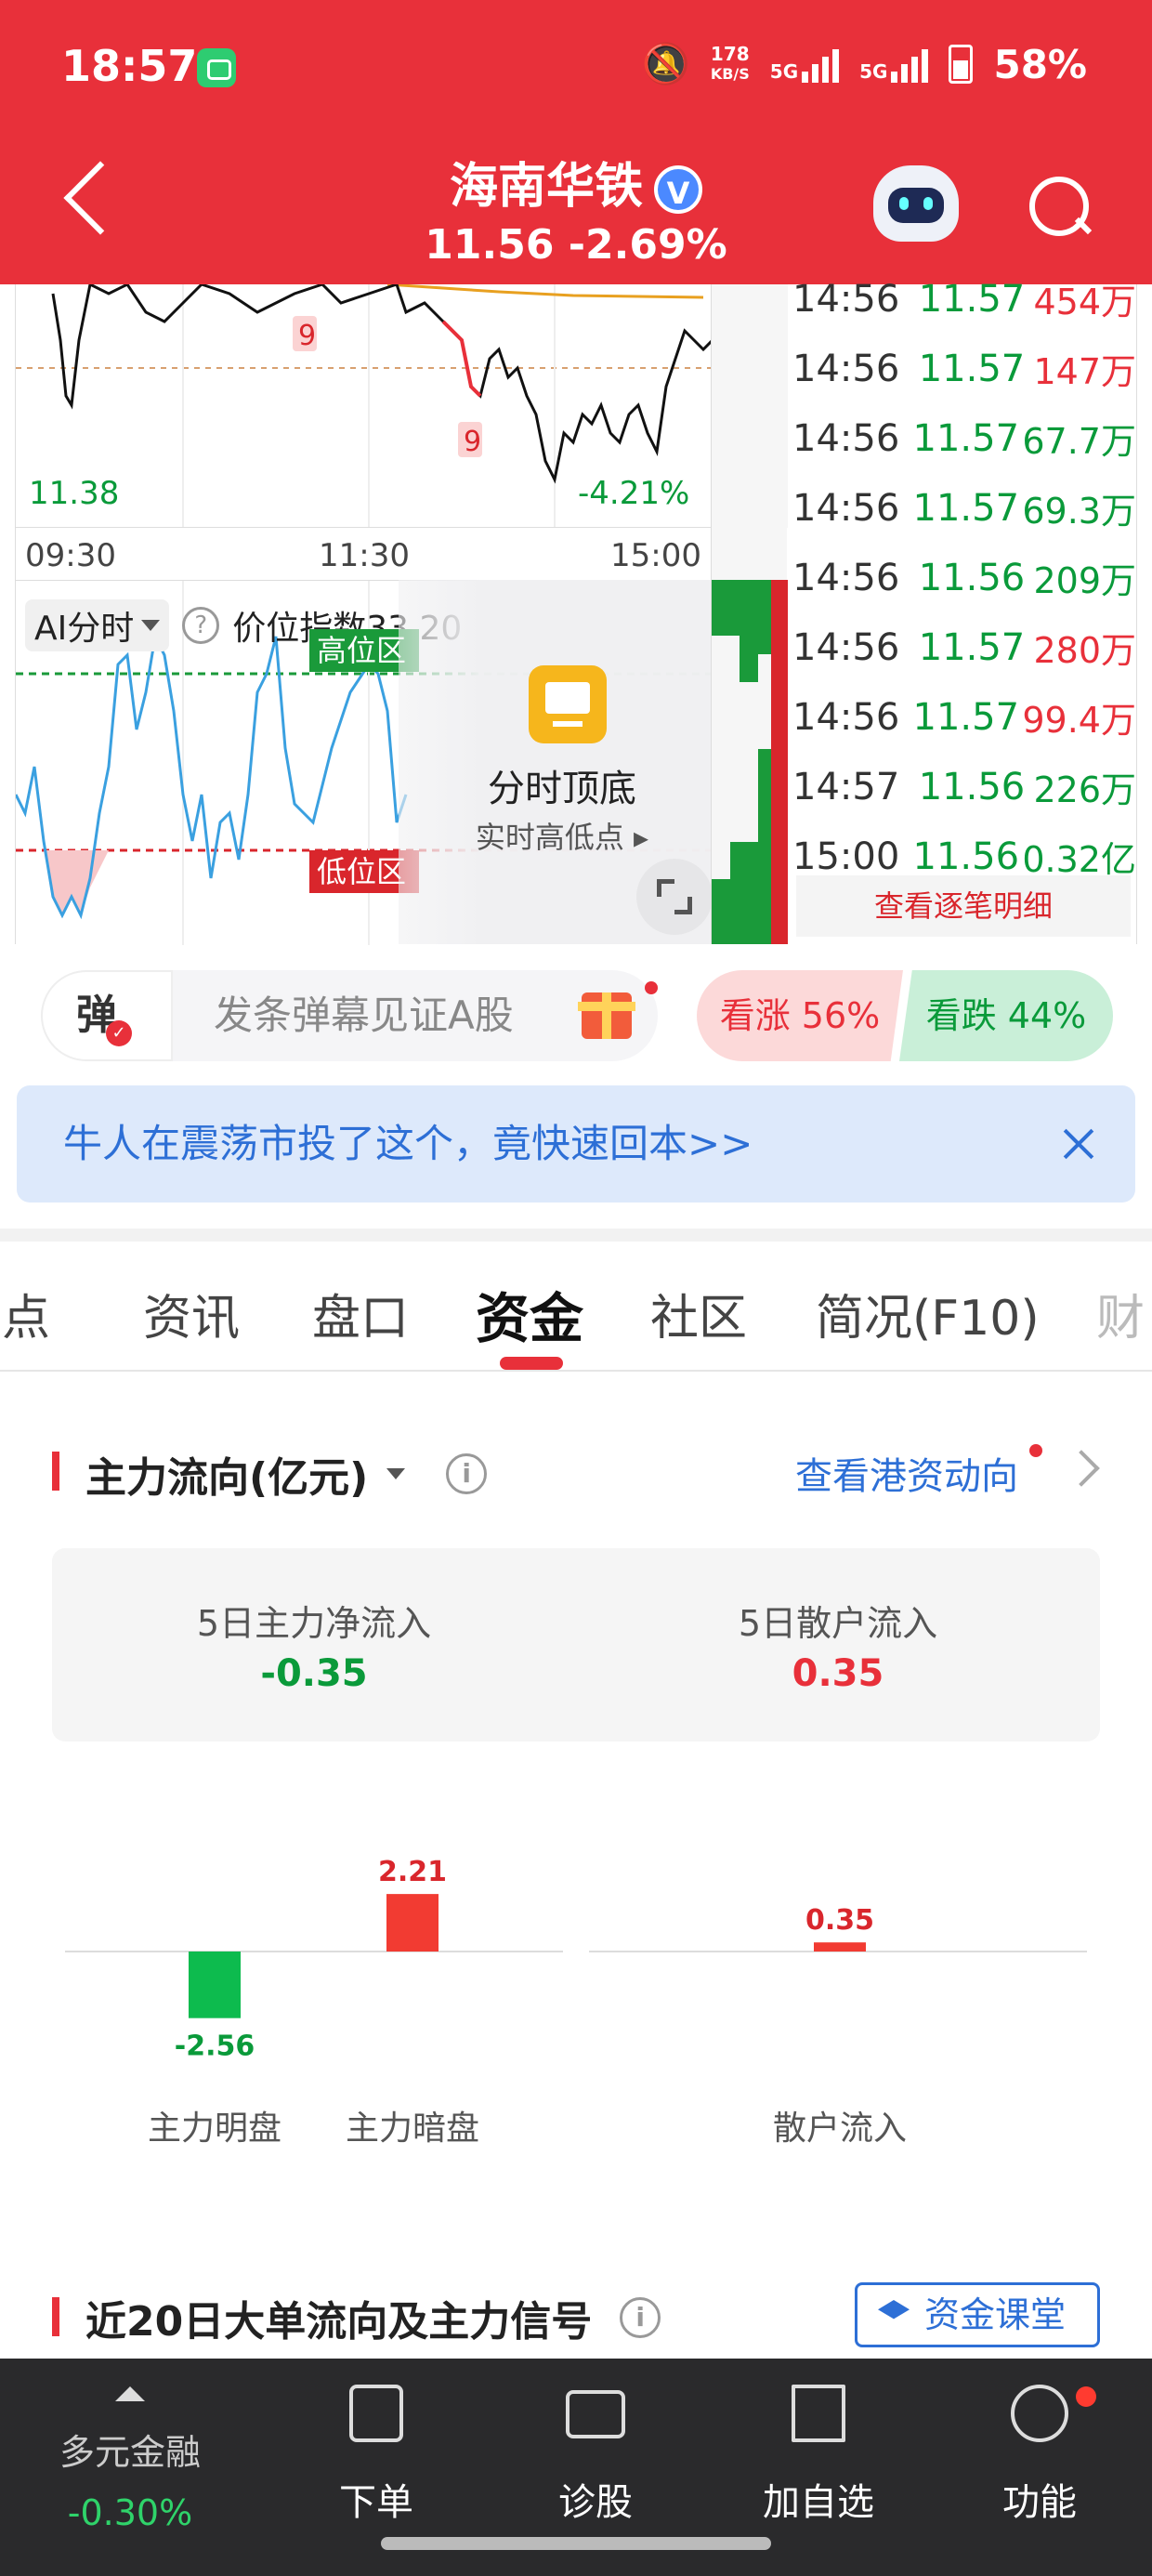  I want to click on tab-order-book: 盘口, so click(360, 1313).